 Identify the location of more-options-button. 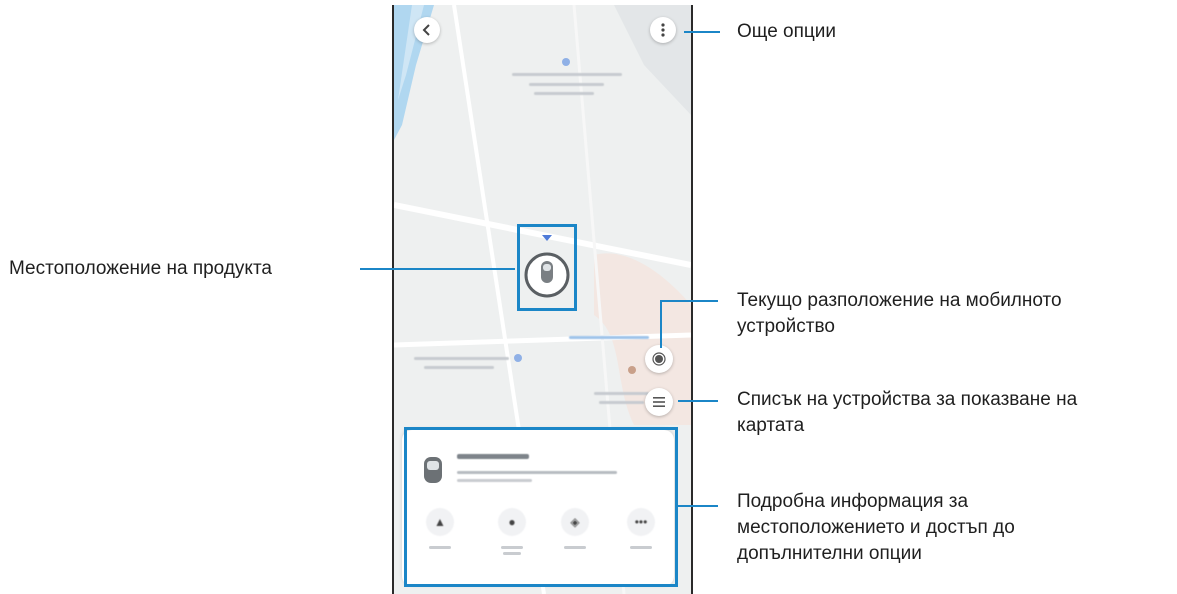
(663, 30).